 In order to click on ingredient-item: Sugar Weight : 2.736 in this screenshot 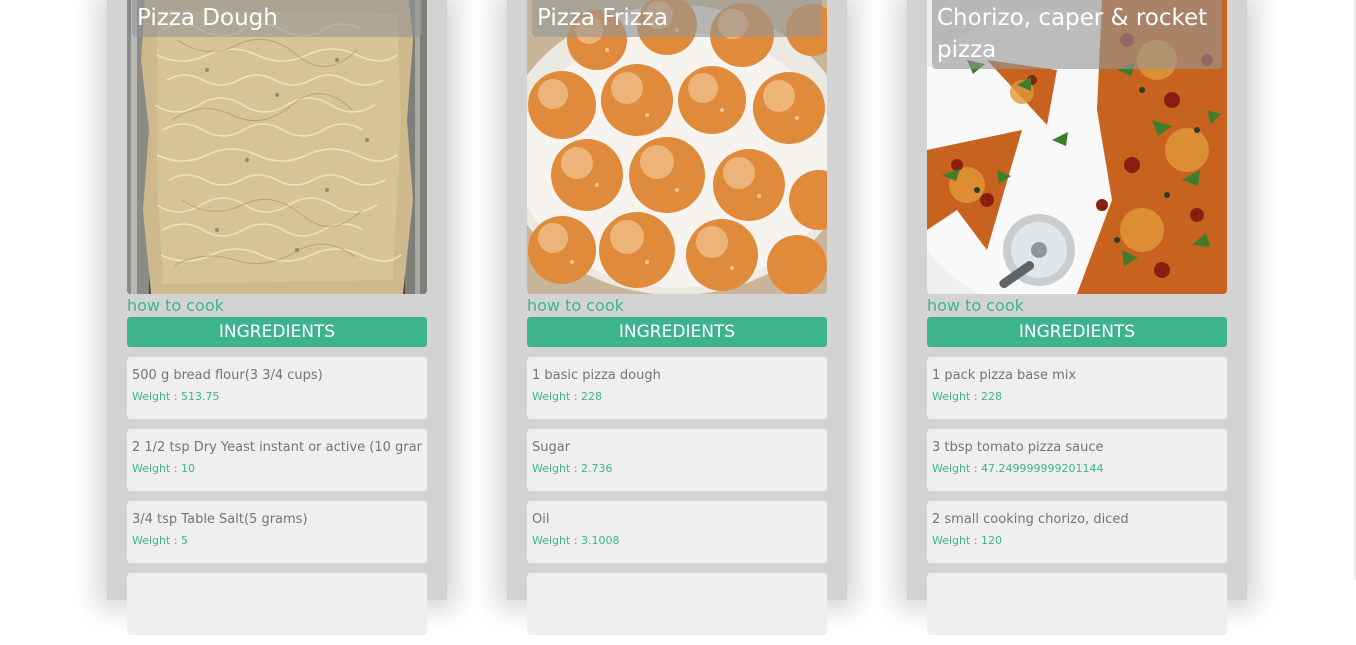, I will do `click(677, 460)`.